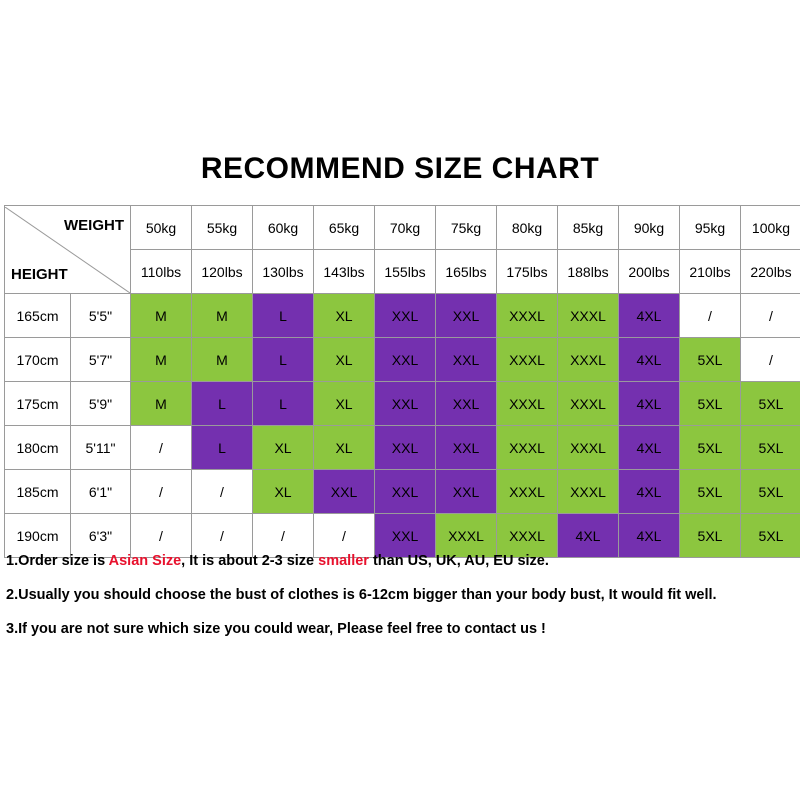  Describe the element at coordinates (57, 561) in the screenshot. I see `note-text: 1.Order size is` at that location.